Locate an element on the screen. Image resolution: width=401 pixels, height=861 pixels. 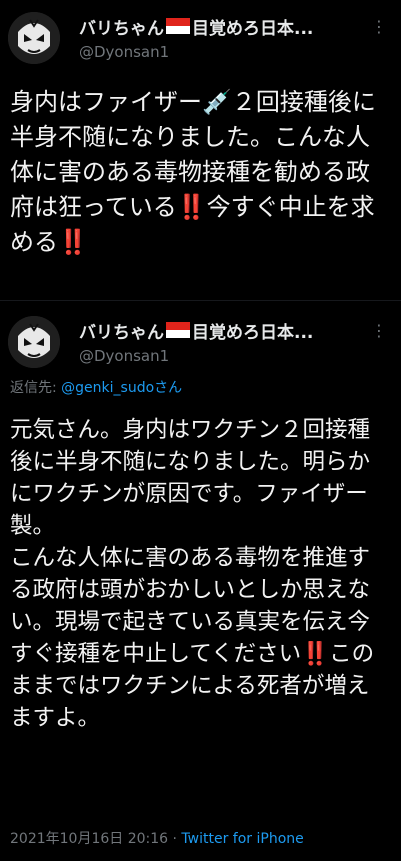
tweet-metadata: 2021年10月16日 20:16 · Twitter for iPhone is located at coordinates (157, 838).